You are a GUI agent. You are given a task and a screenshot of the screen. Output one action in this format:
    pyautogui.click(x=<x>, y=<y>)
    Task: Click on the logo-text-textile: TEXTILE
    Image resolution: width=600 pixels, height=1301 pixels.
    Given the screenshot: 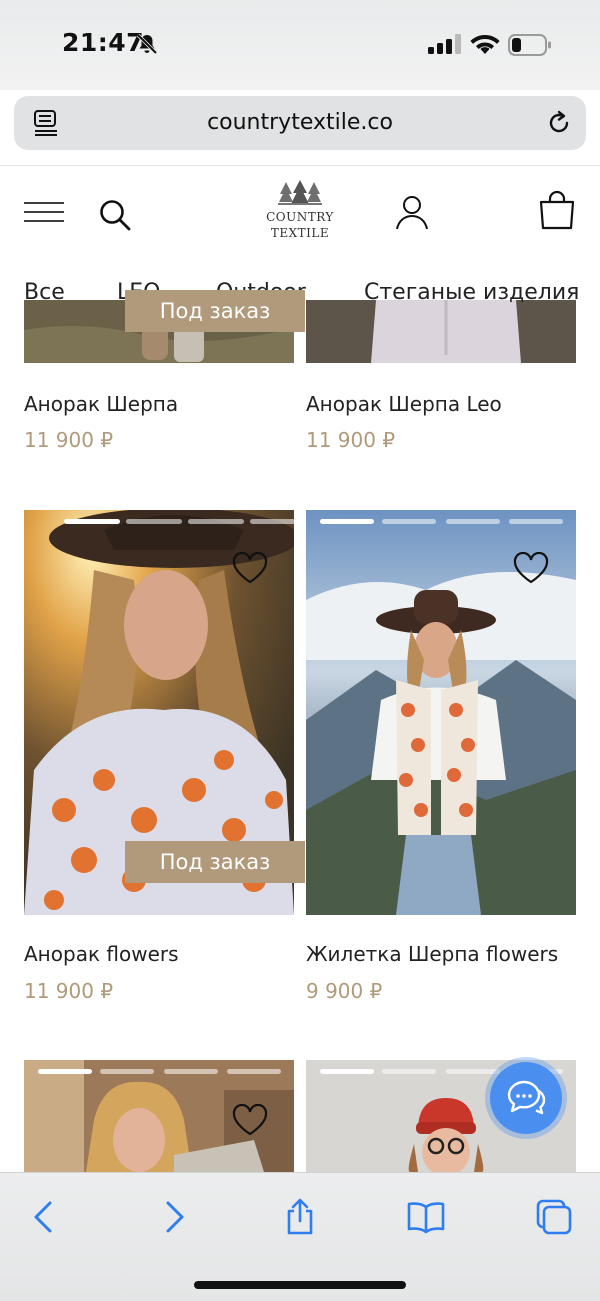 What is the action you would take?
    pyautogui.click(x=300, y=233)
    